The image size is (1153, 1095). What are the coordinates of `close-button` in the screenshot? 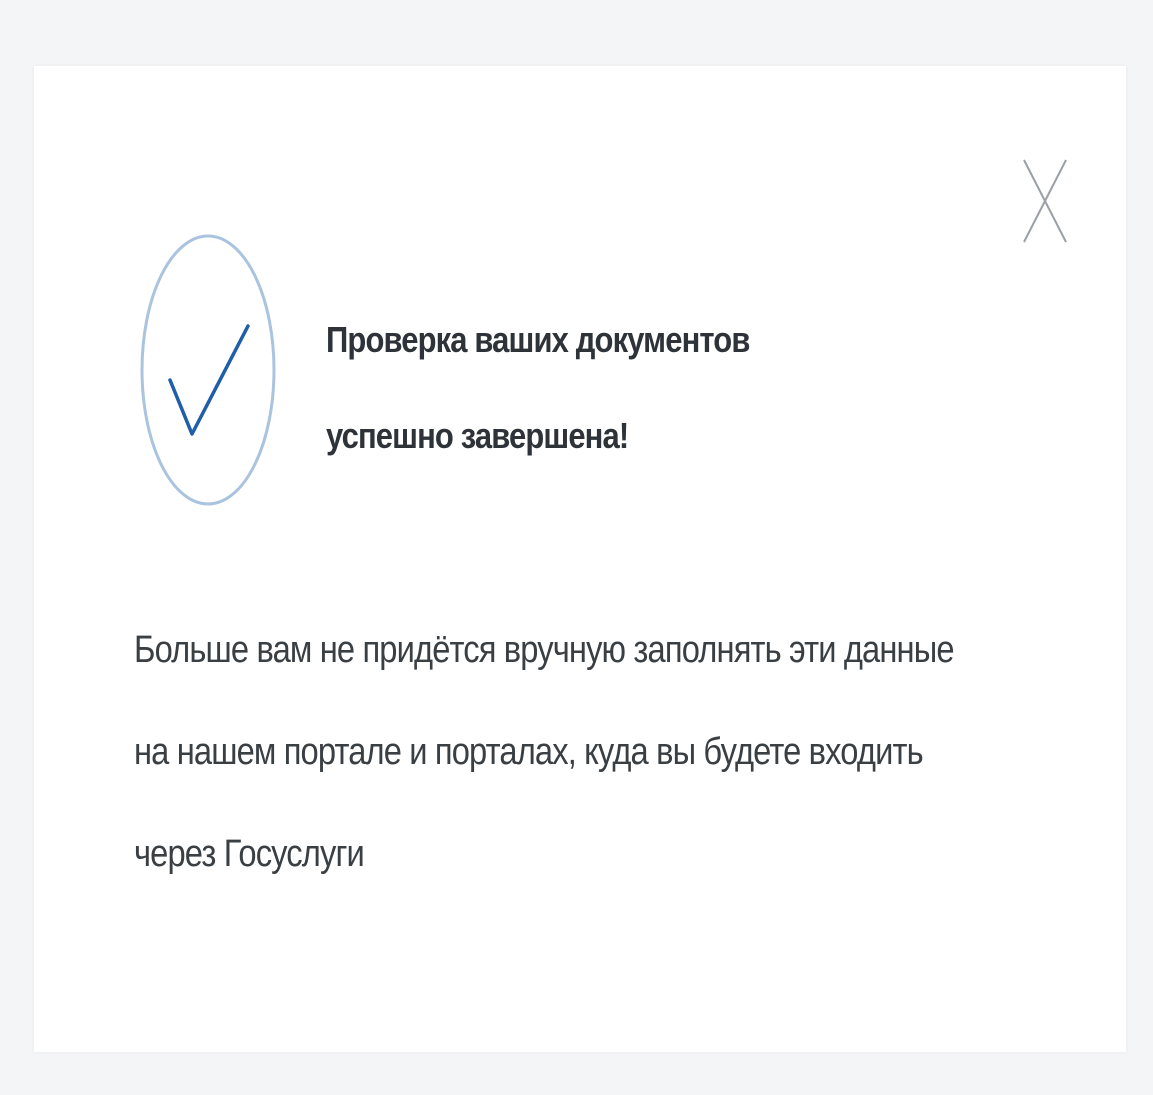 It's located at (1045, 201).